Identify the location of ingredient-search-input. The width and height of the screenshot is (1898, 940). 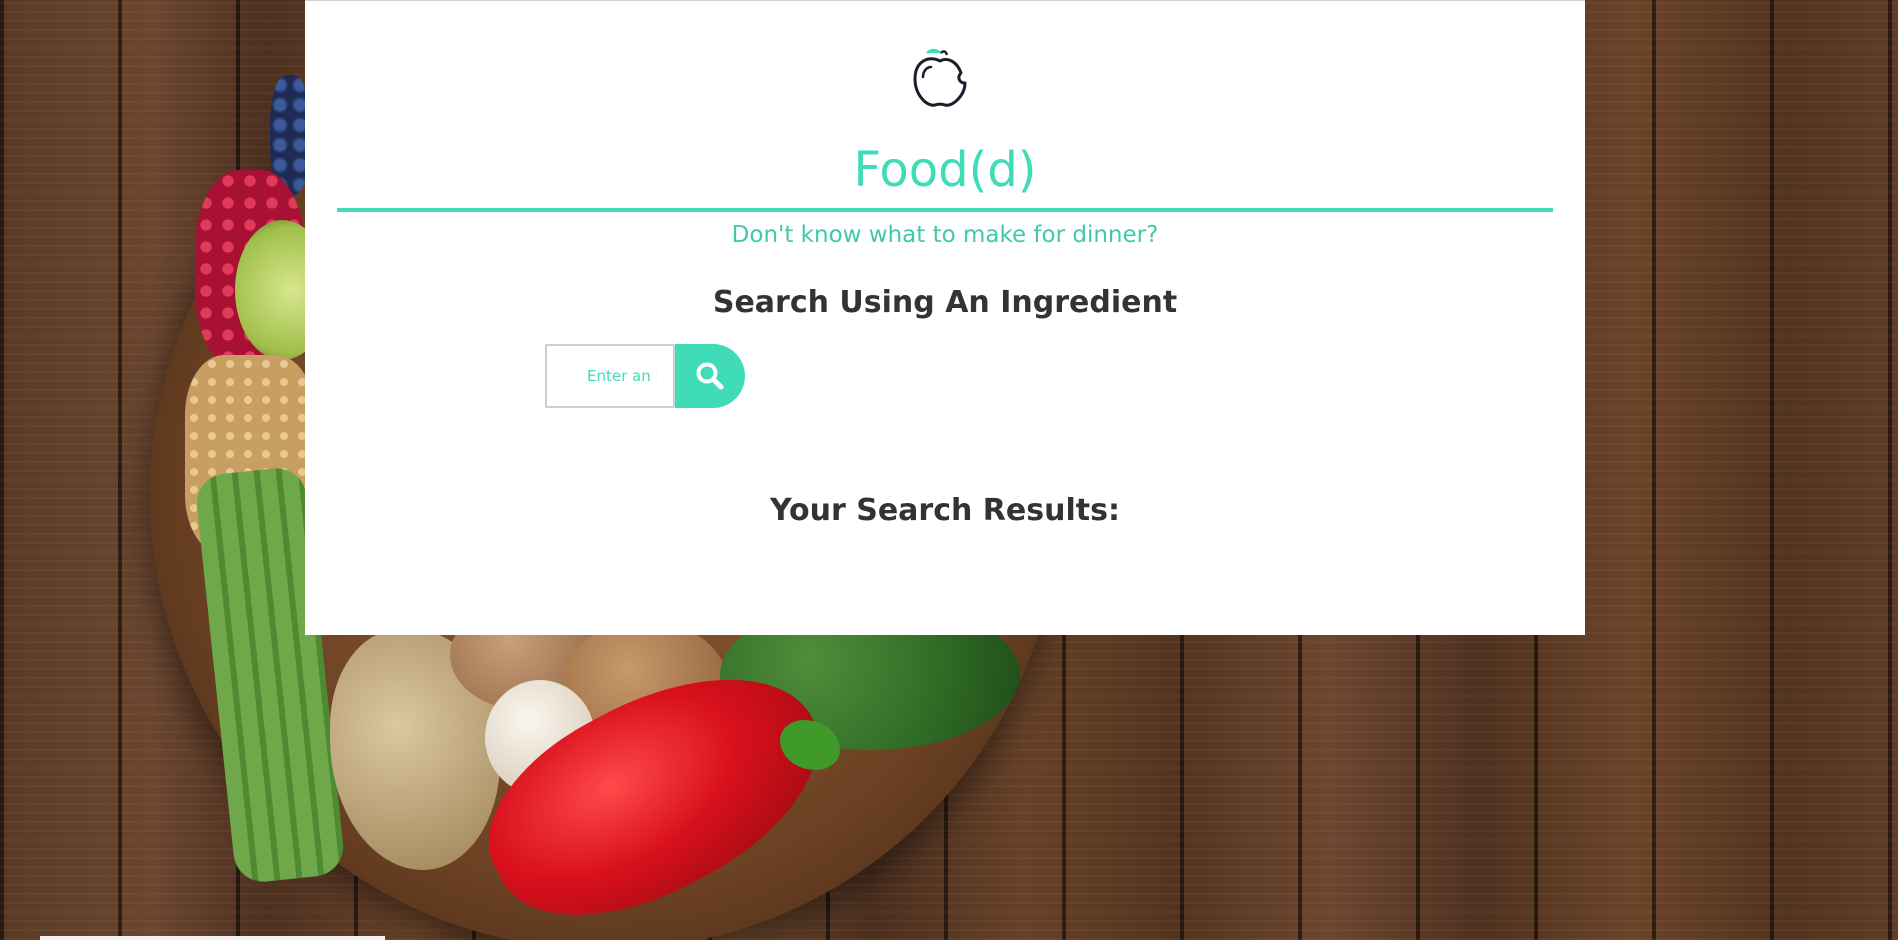
(610, 376).